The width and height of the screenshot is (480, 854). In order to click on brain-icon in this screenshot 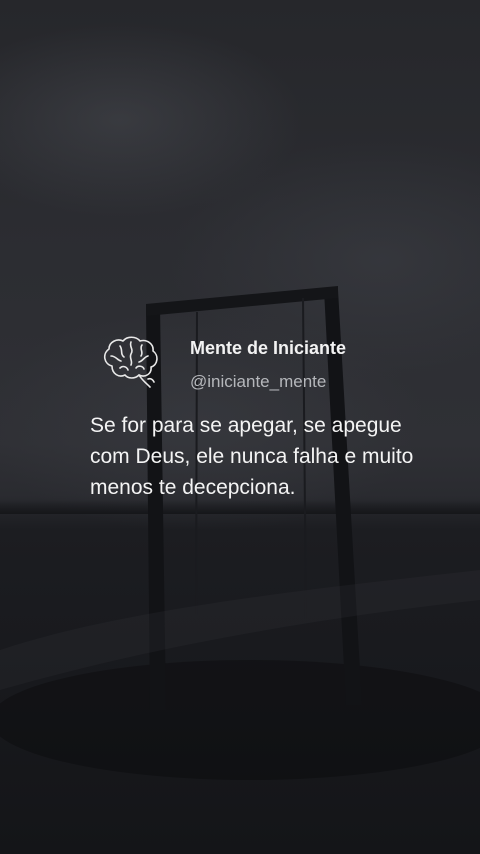, I will do `click(130, 362)`.